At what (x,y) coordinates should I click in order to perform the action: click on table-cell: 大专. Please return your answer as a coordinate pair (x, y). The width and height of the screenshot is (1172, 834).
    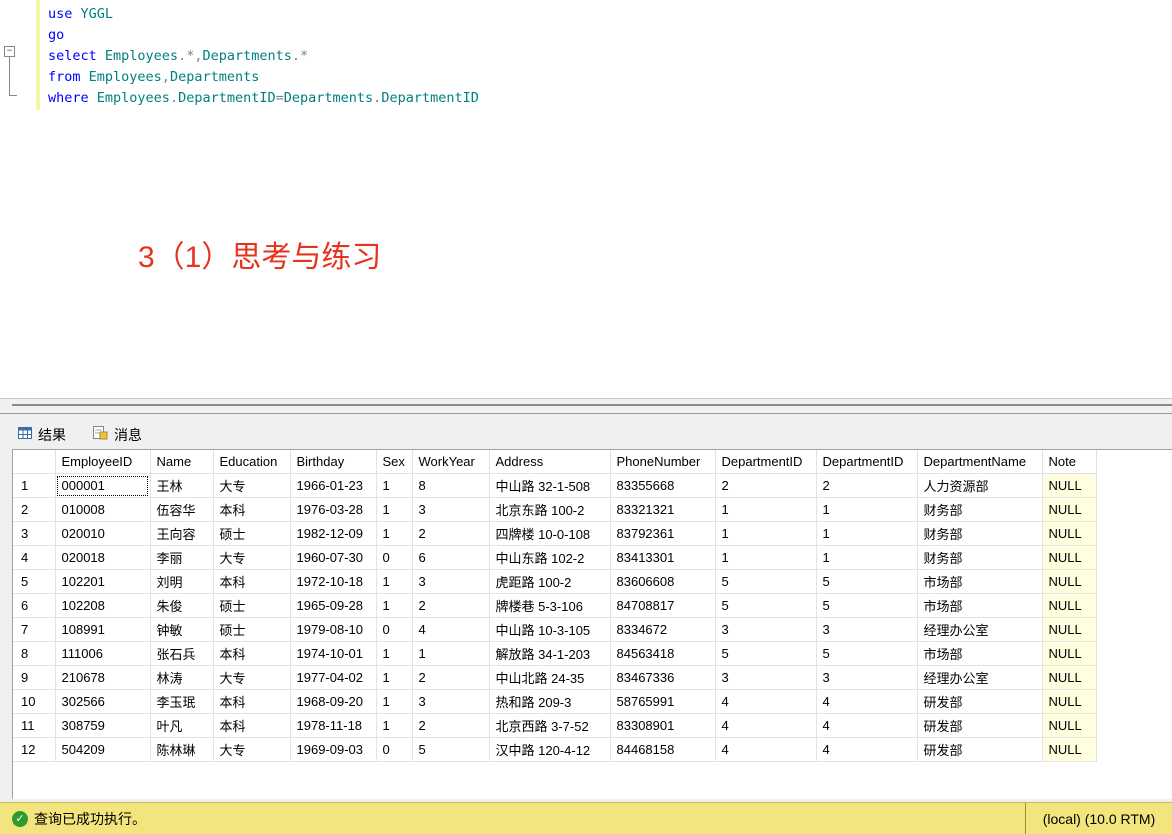
    Looking at the image, I should click on (252, 677).